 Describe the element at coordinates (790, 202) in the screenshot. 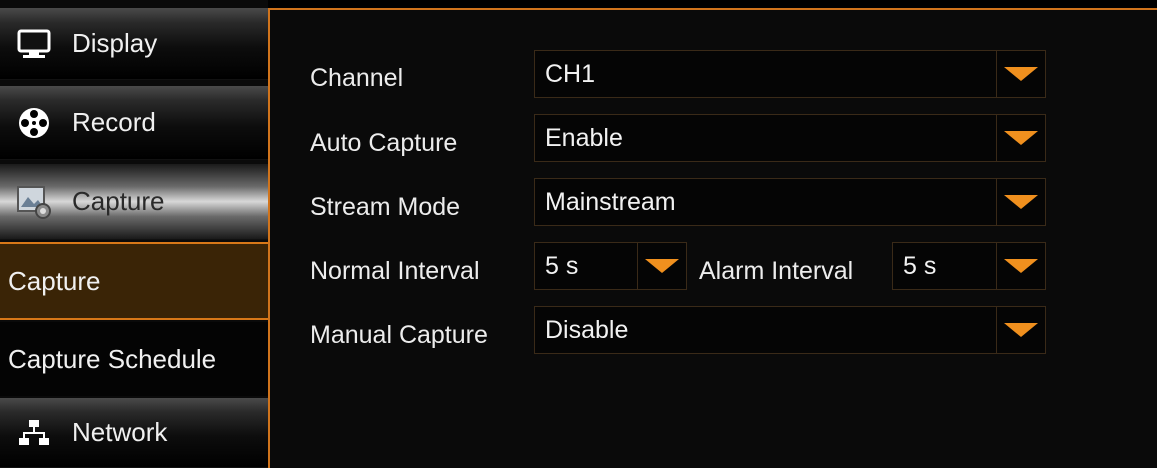

I see `stream-mode-dropdown: Mainstream` at that location.